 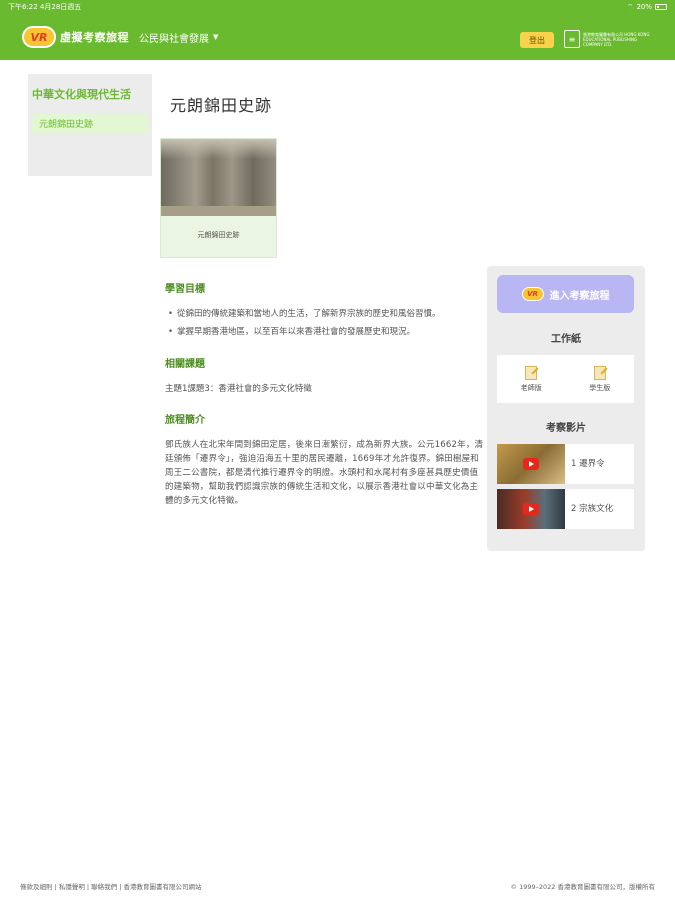 I want to click on right-panel: VR 進入考察旅程 工作紙 老師版 學生版 考察影片 1 遷界令 2 宗族文化, so click(x=566, y=408).